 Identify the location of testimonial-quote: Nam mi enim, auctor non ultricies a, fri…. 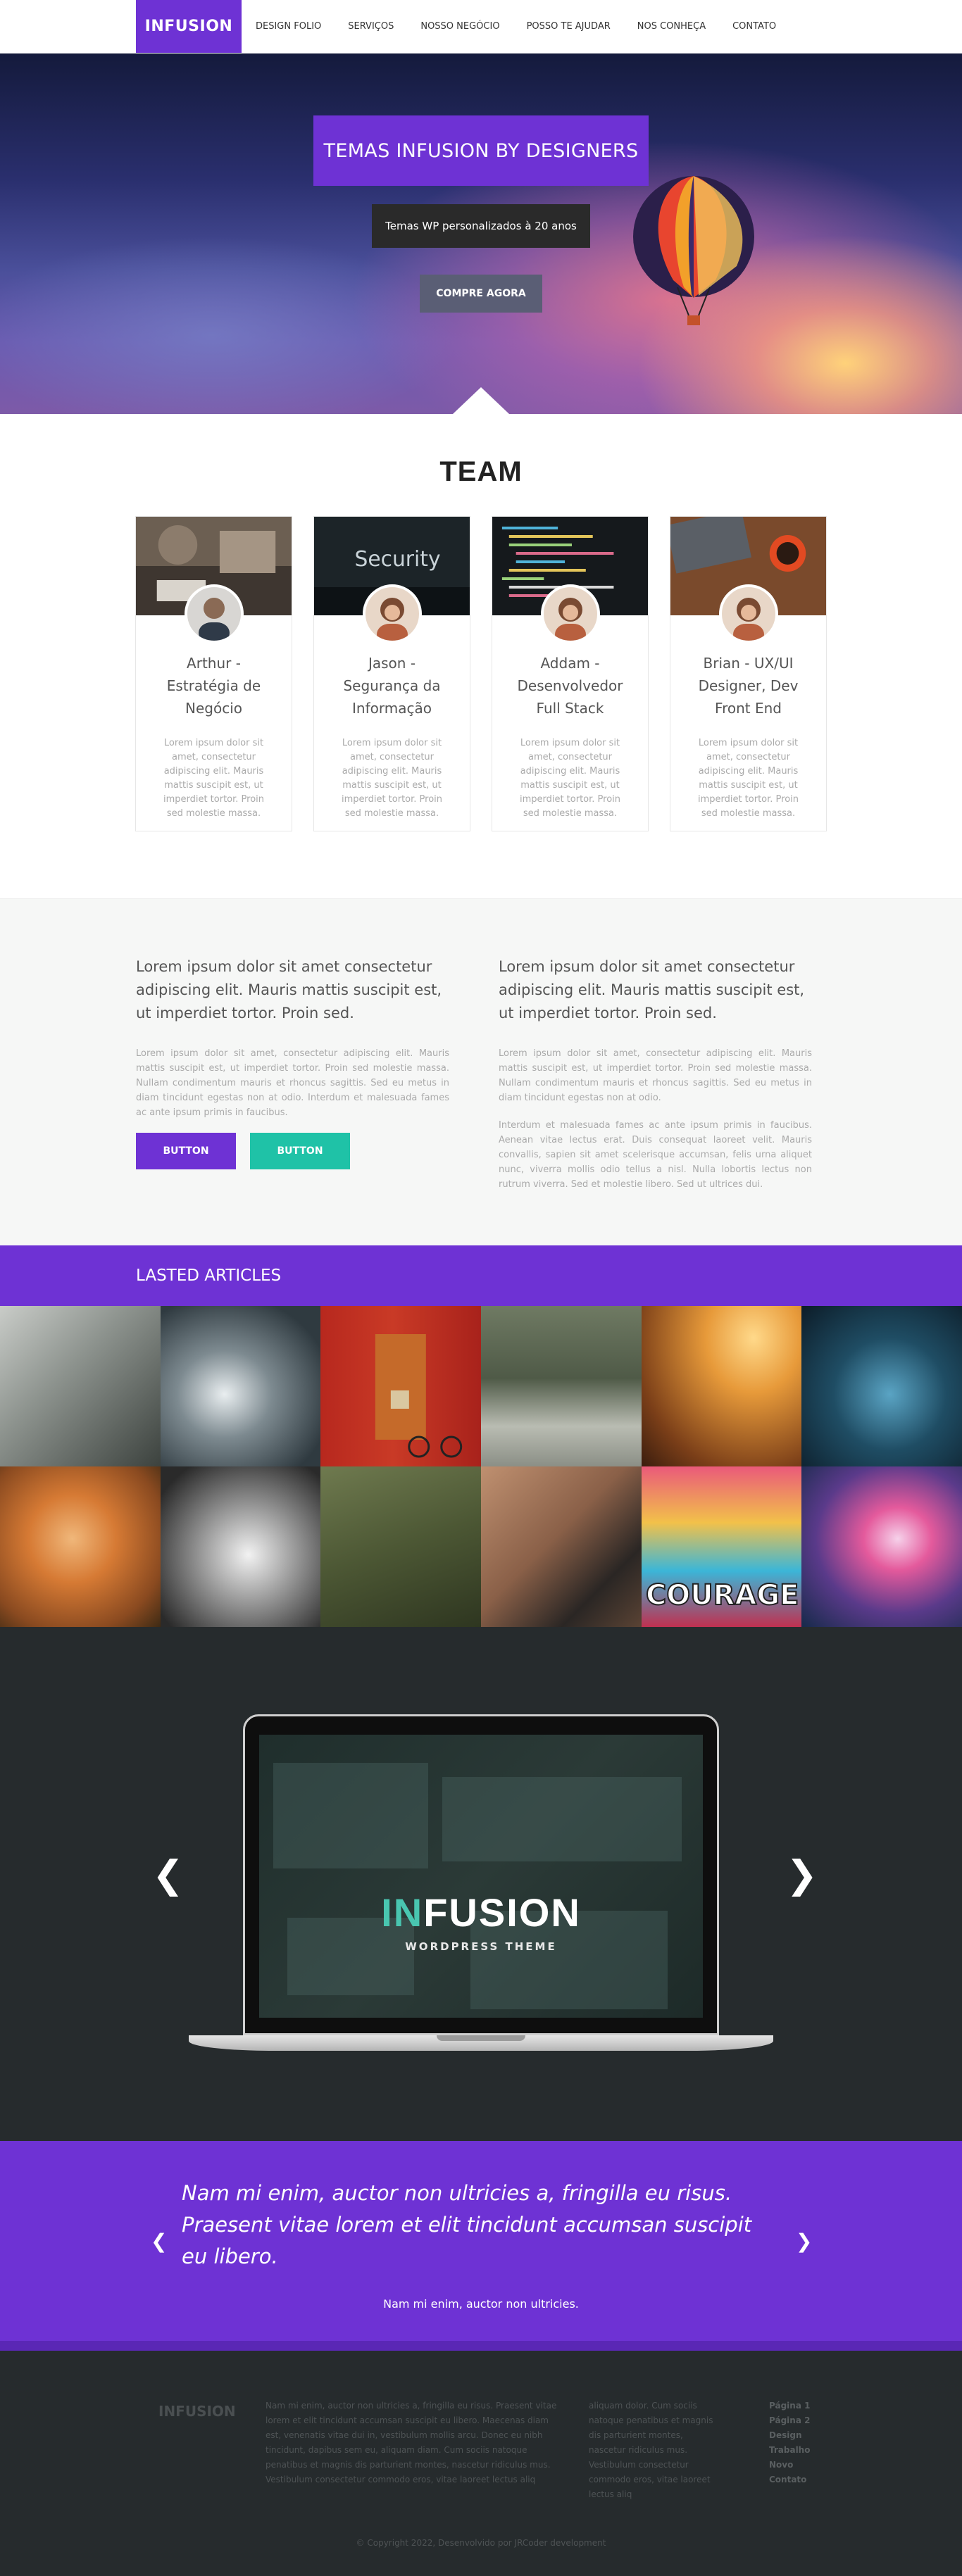
(467, 2224).